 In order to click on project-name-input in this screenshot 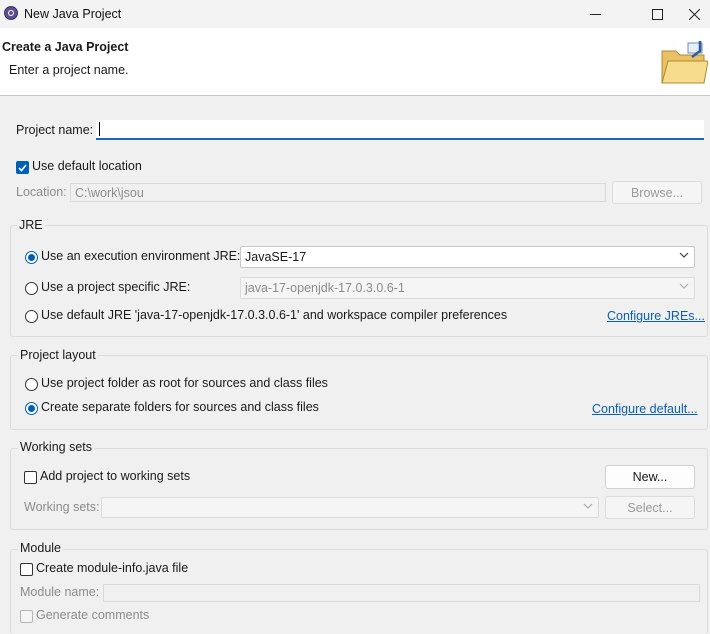, I will do `click(400, 130)`.